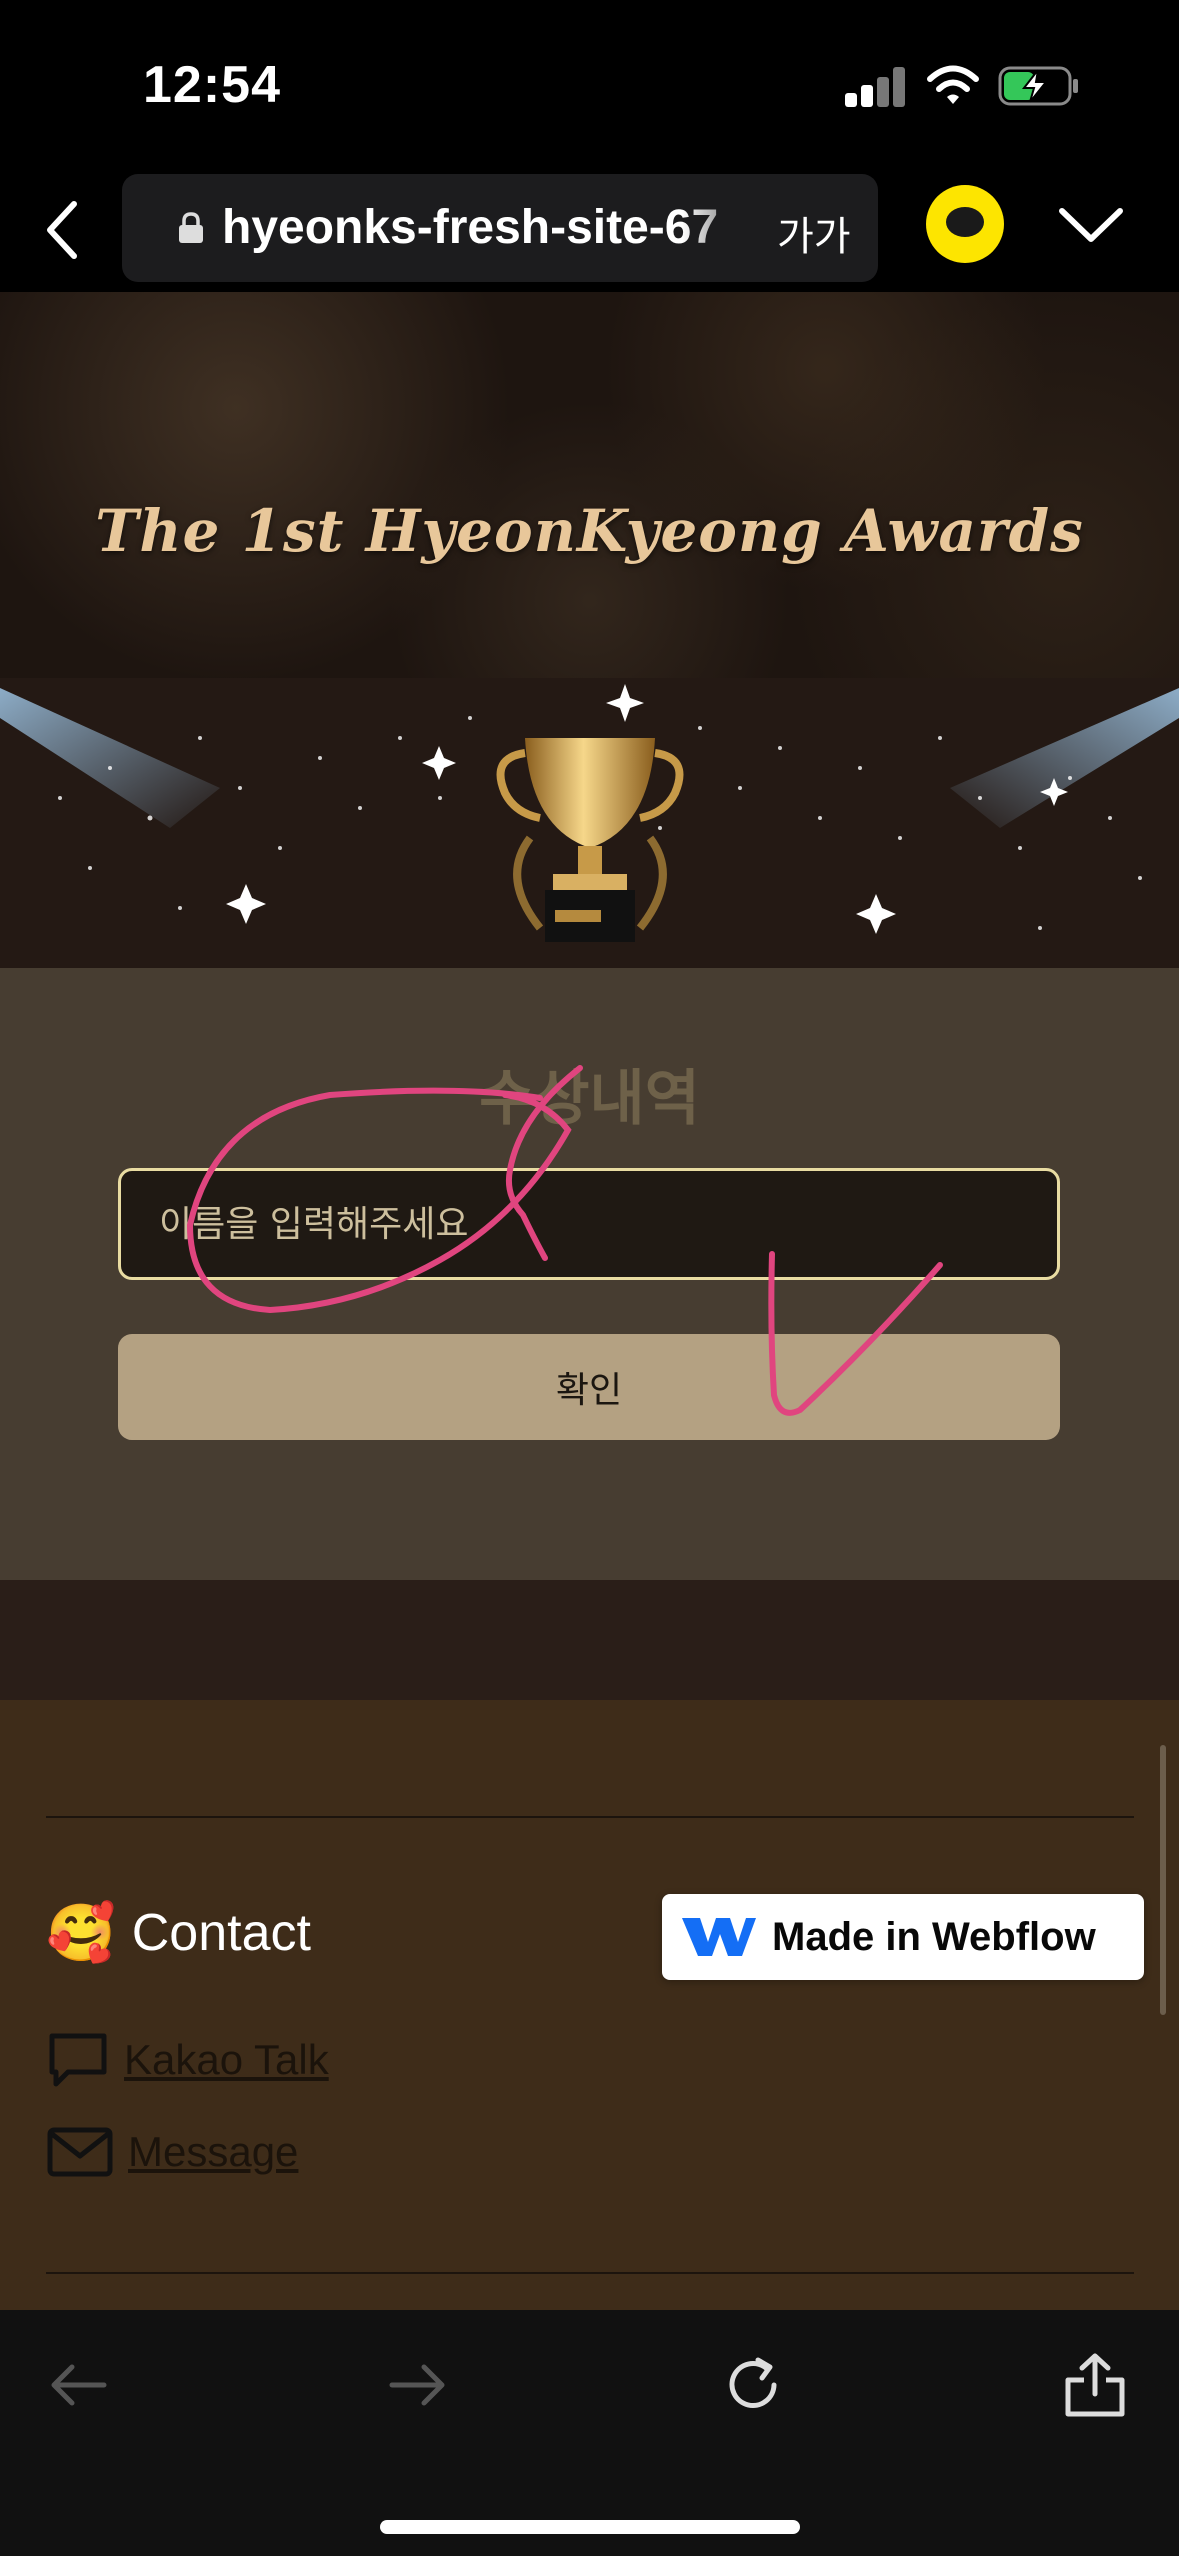 The image size is (1179, 2556). I want to click on chevron-down-icon, so click(1091, 225).